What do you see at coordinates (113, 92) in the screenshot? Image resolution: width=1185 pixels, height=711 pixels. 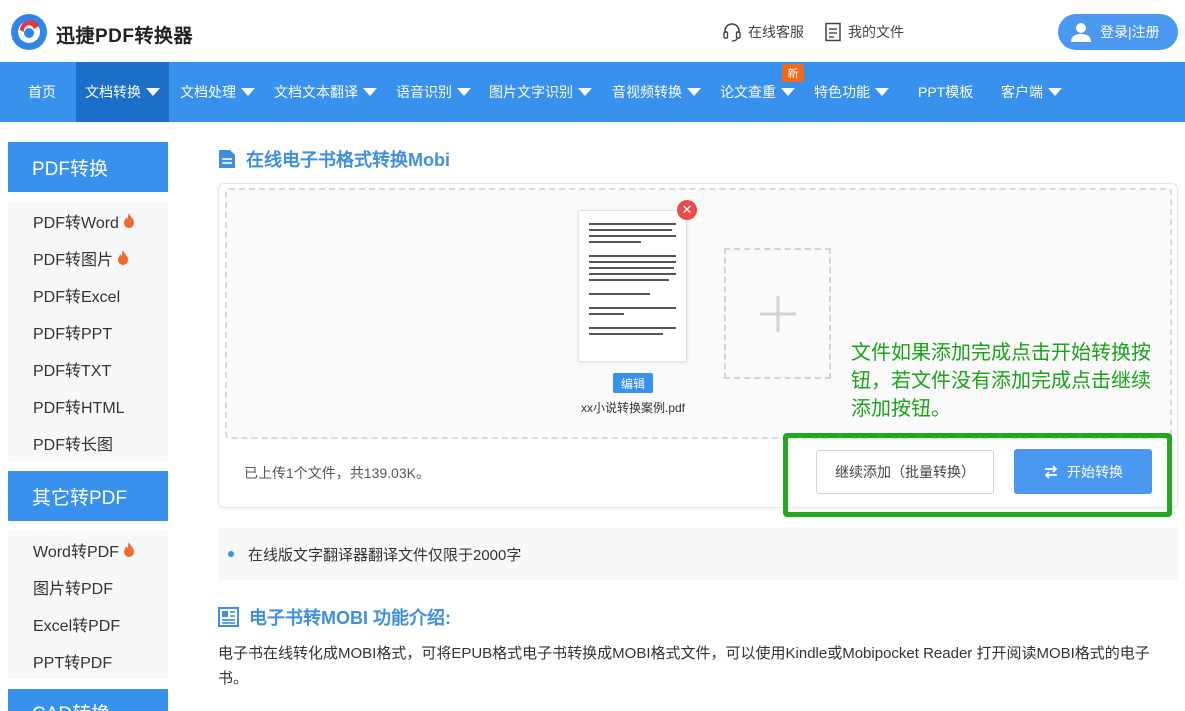 I see `nav-doc-convert-label: 文档转换` at bounding box center [113, 92].